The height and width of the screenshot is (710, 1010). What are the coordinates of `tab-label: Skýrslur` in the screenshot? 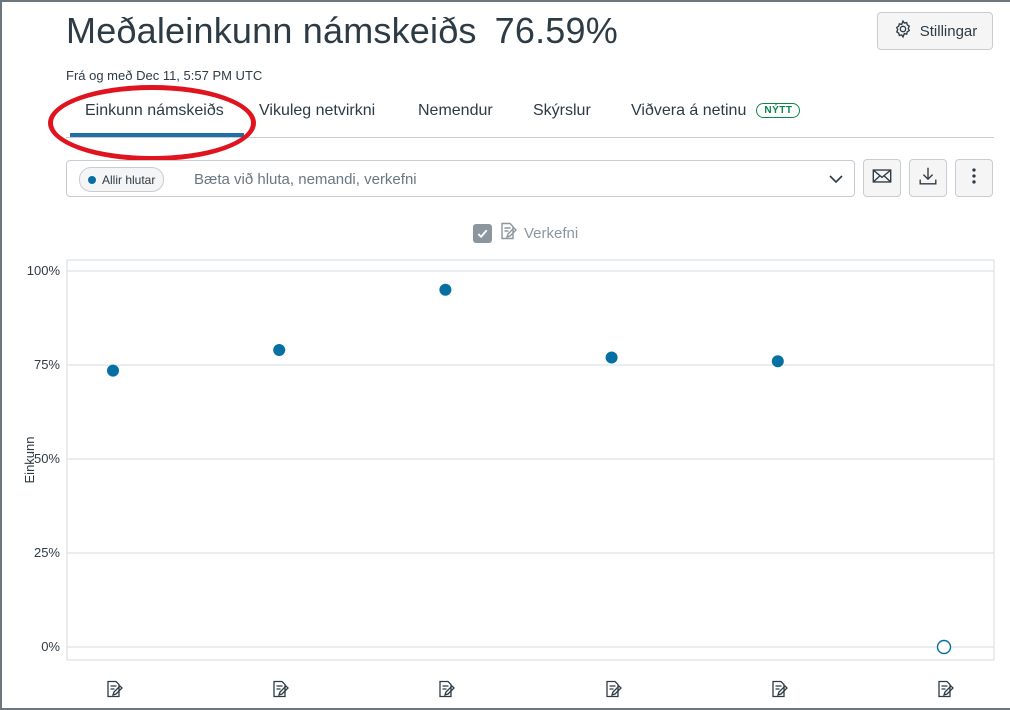 It's located at (562, 110).